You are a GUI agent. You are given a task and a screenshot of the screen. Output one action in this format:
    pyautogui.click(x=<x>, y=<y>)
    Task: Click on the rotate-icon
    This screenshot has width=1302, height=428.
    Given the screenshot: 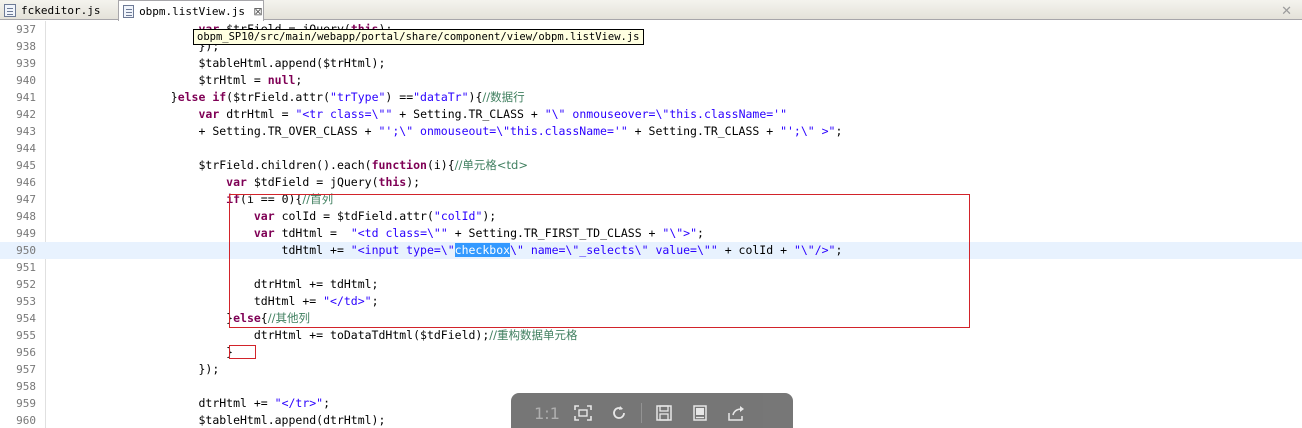 What is the action you would take?
    pyautogui.click(x=619, y=413)
    